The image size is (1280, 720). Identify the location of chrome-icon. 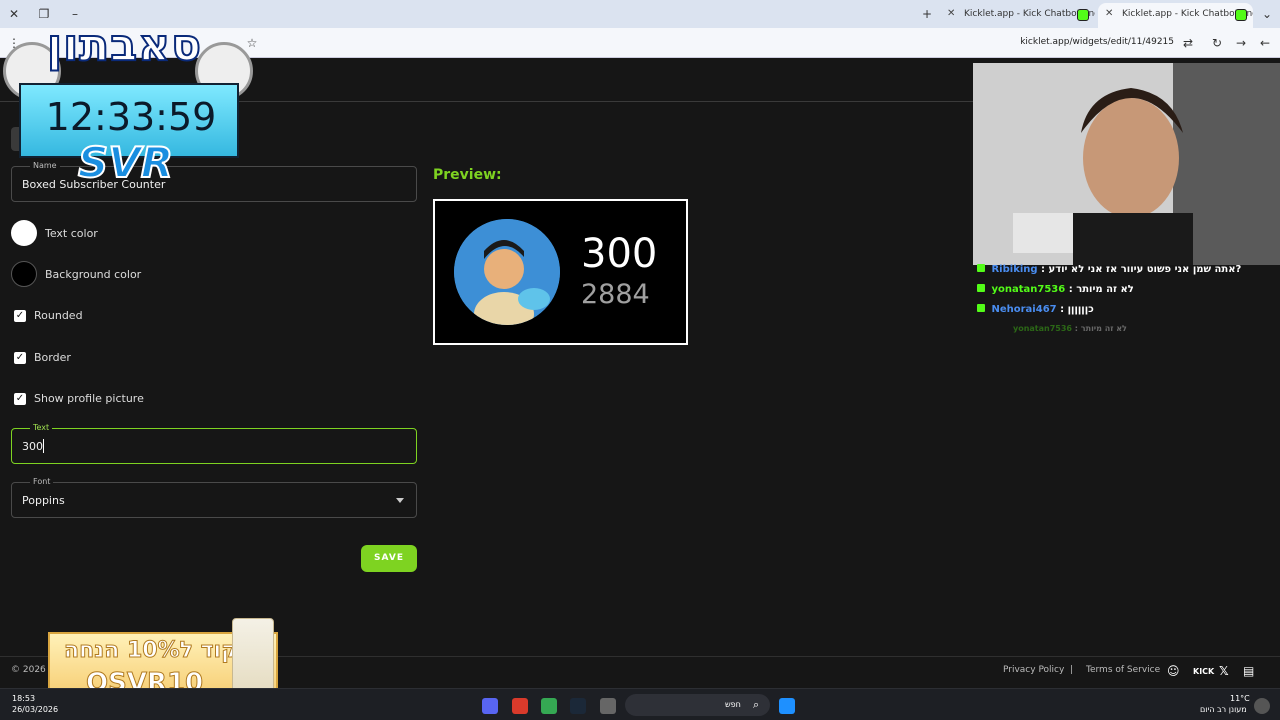
(549, 706).